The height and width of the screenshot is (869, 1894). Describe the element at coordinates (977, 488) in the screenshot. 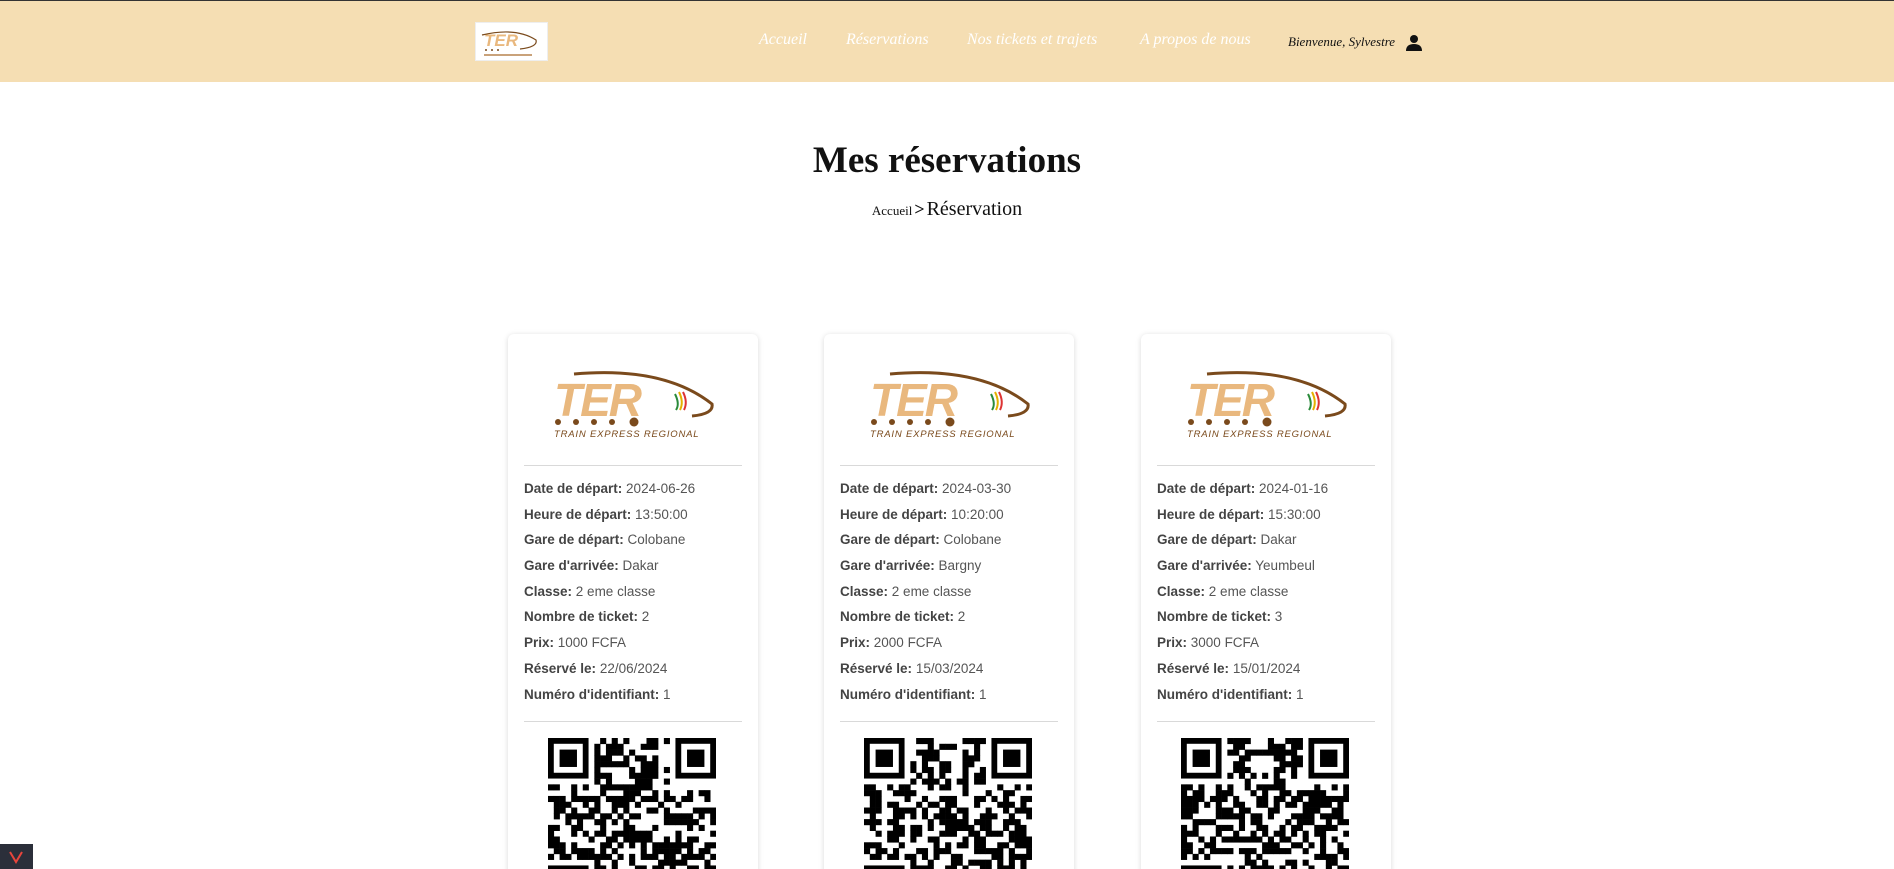

I see `detail-value: 2024-03-30` at that location.